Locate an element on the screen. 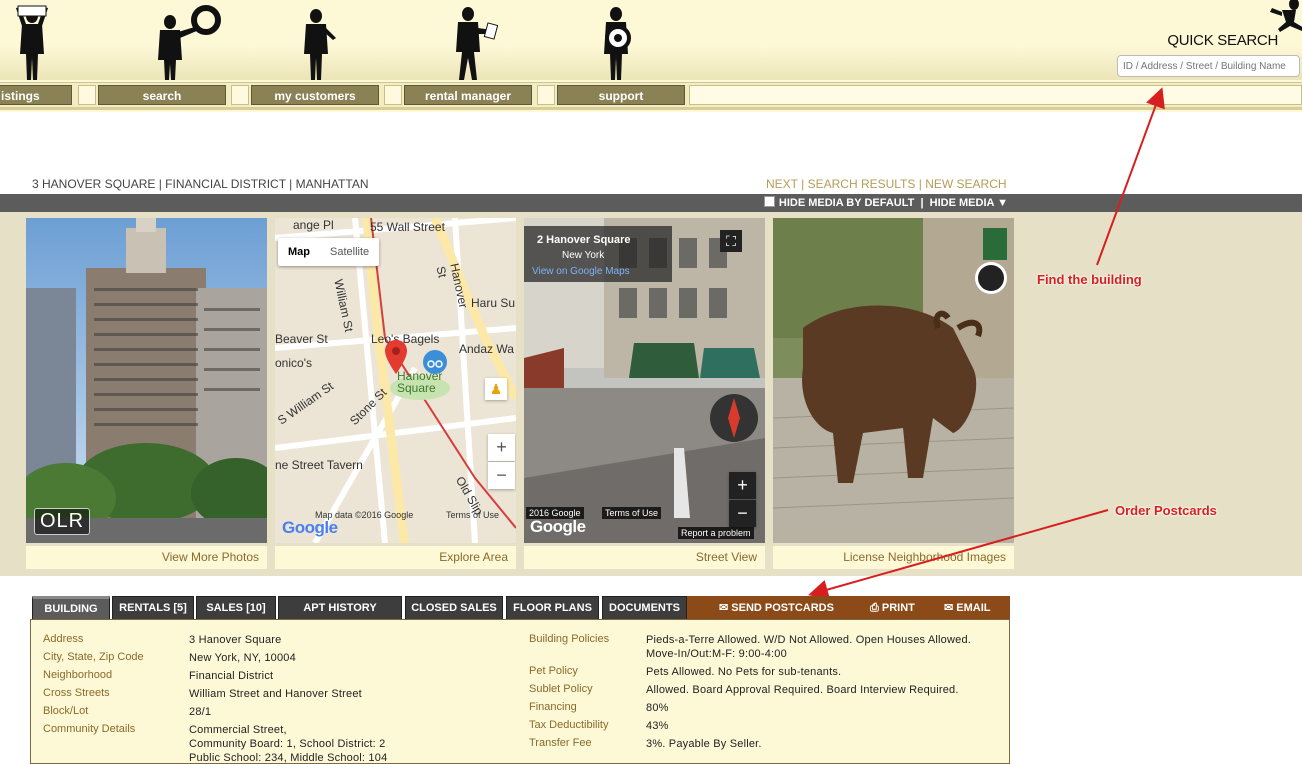 The height and width of the screenshot is (764, 1302). block-lot-value: 28/1 is located at coordinates (200, 712).